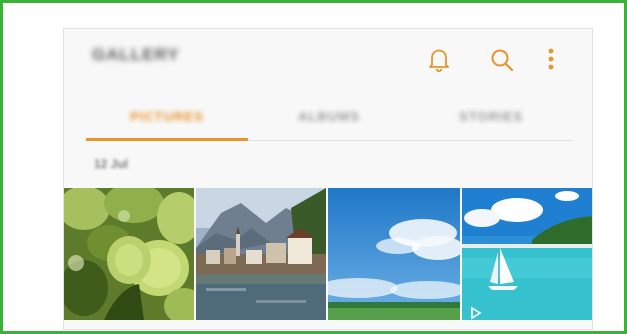  Describe the element at coordinates (129, 254) in the screenshot. I see `thumbnail-hydrangea` at that location.